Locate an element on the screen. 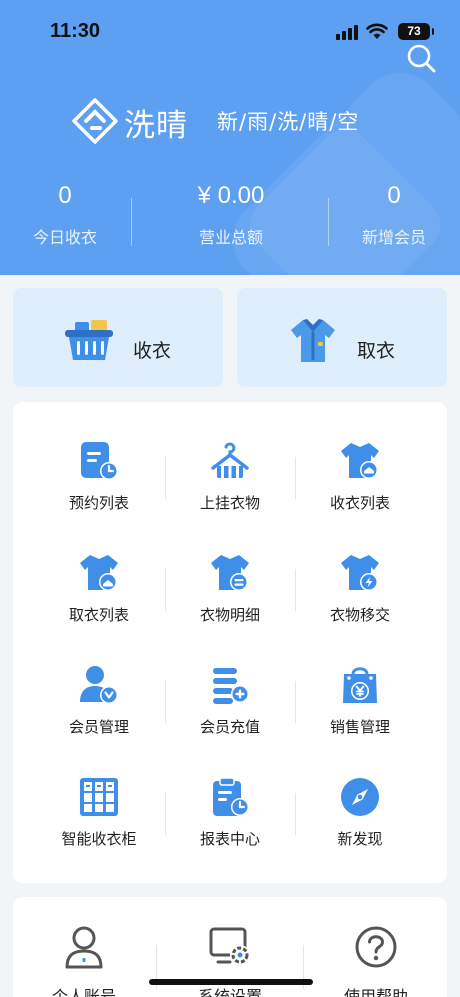 The width and height of the screenshot is (460, 997). shirt-icon is located at coordinates (313, 340).